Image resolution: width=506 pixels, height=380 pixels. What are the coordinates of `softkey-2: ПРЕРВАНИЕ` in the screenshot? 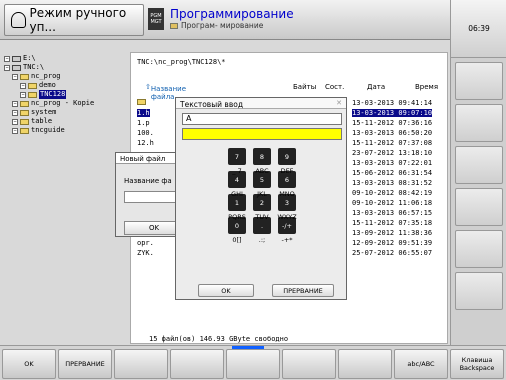 It's located at (85, 364).